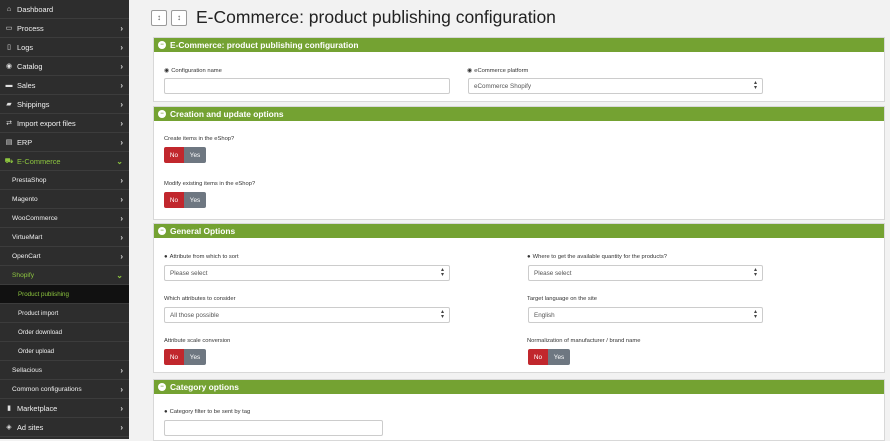  I want to click on category-filter-label: ● Category filter to be sent by tag, so click(207, 412).